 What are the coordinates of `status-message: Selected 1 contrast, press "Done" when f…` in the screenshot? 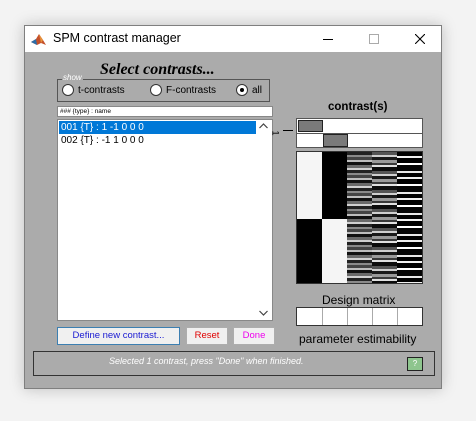 It's located at (206, 361).